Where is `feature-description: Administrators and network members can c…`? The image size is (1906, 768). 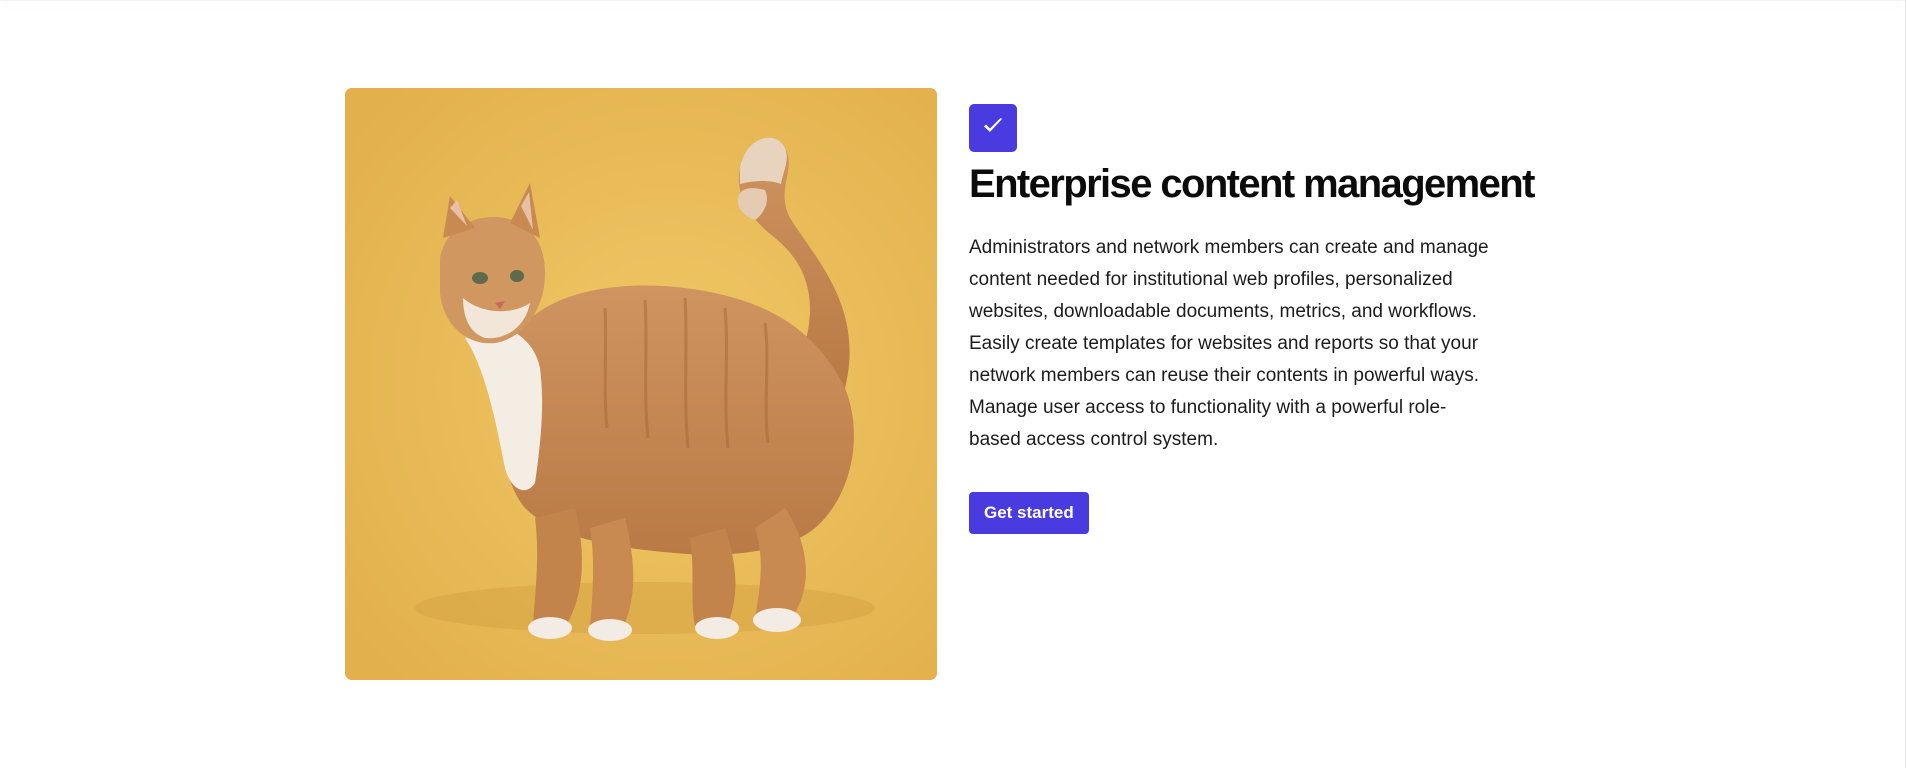 feature-description: Administrators and network members can c… is located at coordinates (1229, 344).